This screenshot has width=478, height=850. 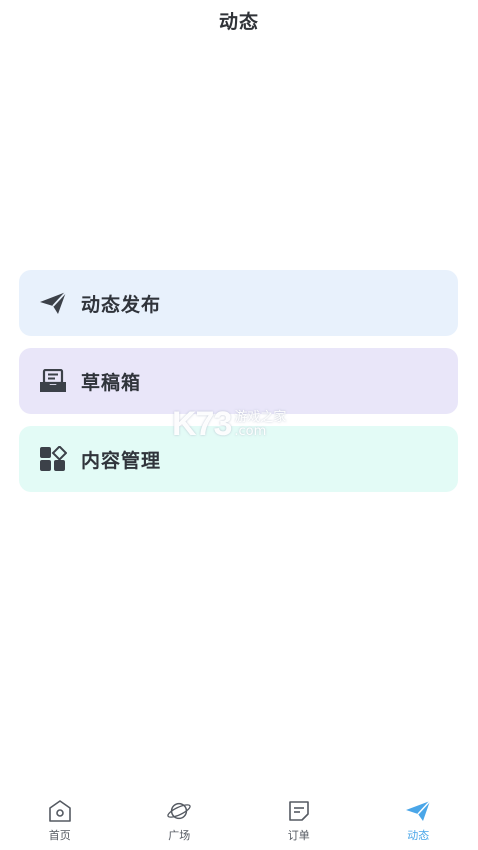 I want to click on menu-item-drafts: 草稿箱, so click(x=238, y=381).